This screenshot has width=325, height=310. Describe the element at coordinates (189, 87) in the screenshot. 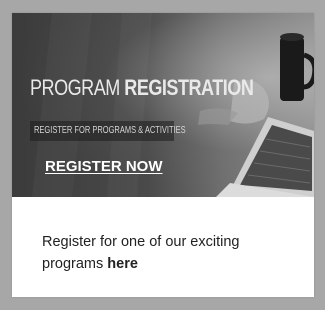

I see `banner-title-bold: REGISTRATION` at that location.